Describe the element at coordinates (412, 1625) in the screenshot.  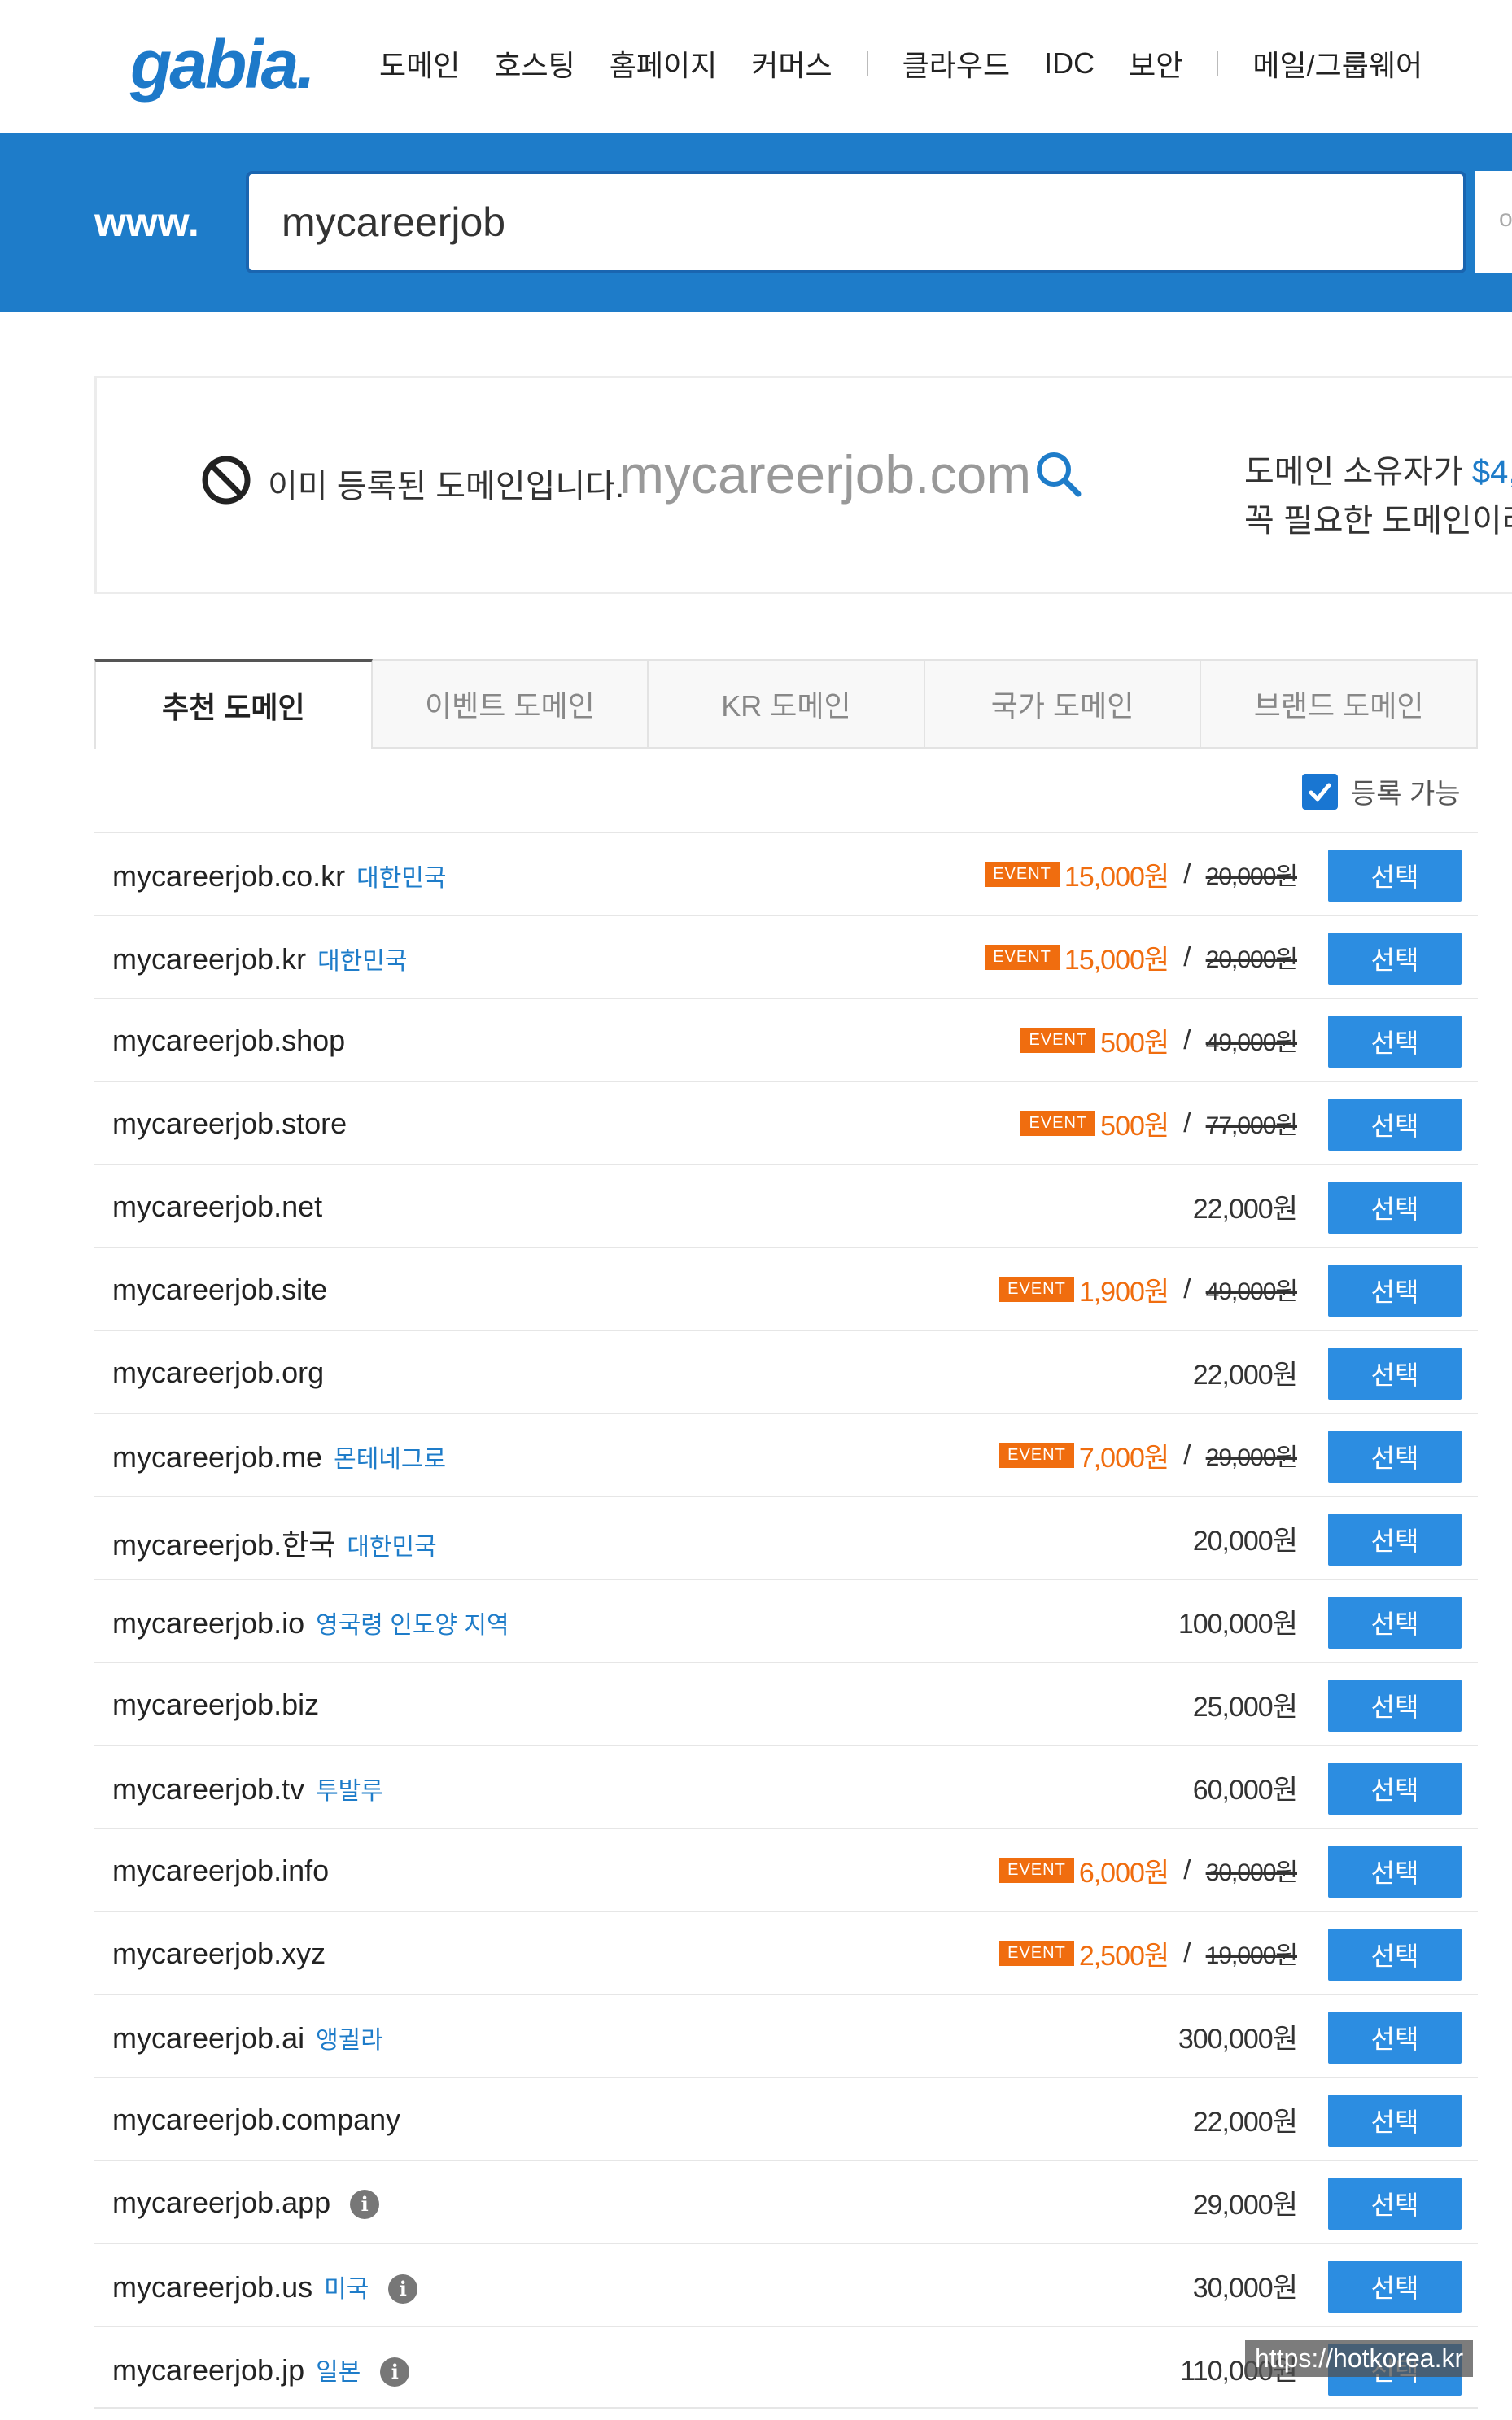
I see `domain-country: 영국령 인도양 지역` at that location.